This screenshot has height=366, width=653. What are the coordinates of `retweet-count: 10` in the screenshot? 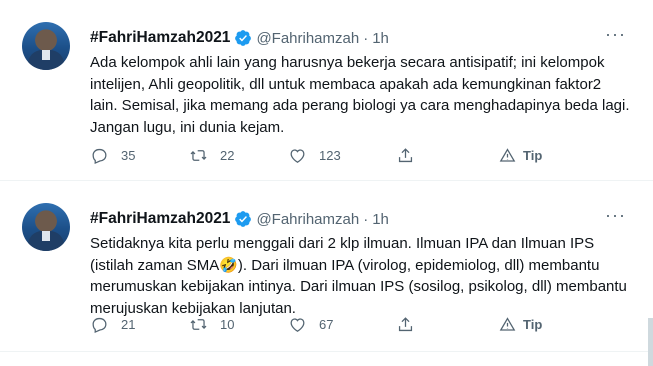 It's located at (227, 324).